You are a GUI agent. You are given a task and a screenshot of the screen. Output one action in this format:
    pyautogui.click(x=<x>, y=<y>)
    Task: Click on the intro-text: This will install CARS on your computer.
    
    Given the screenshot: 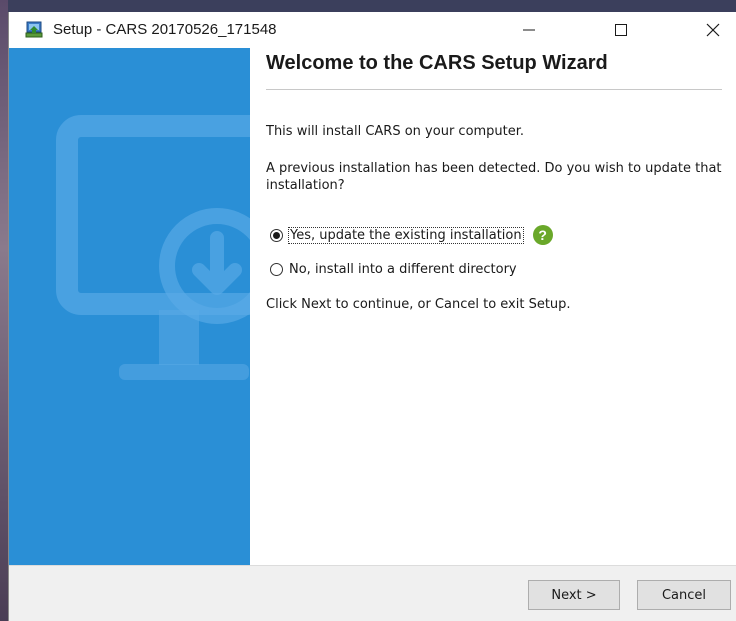 What is the action you would take?
    pyautogui.click(x=395, y=131)
    